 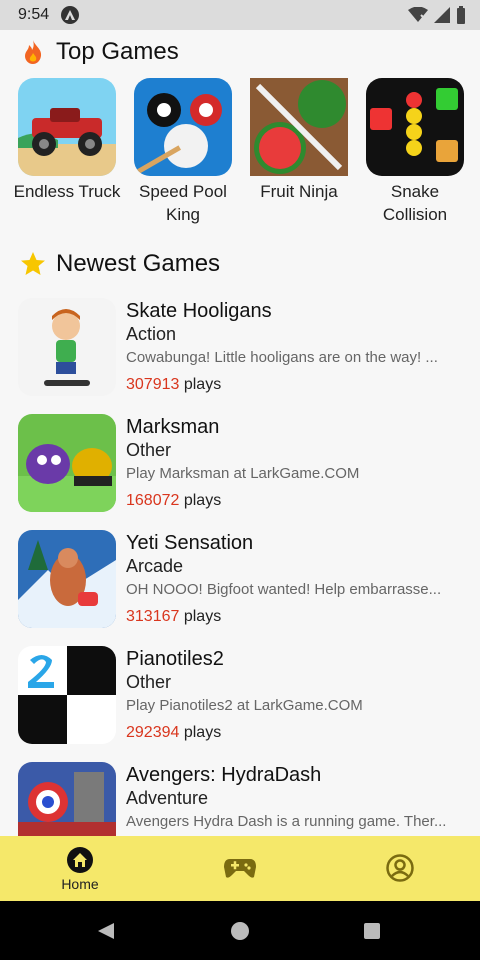 I want to click on app-notification-icon, so click(x=70, y=15).